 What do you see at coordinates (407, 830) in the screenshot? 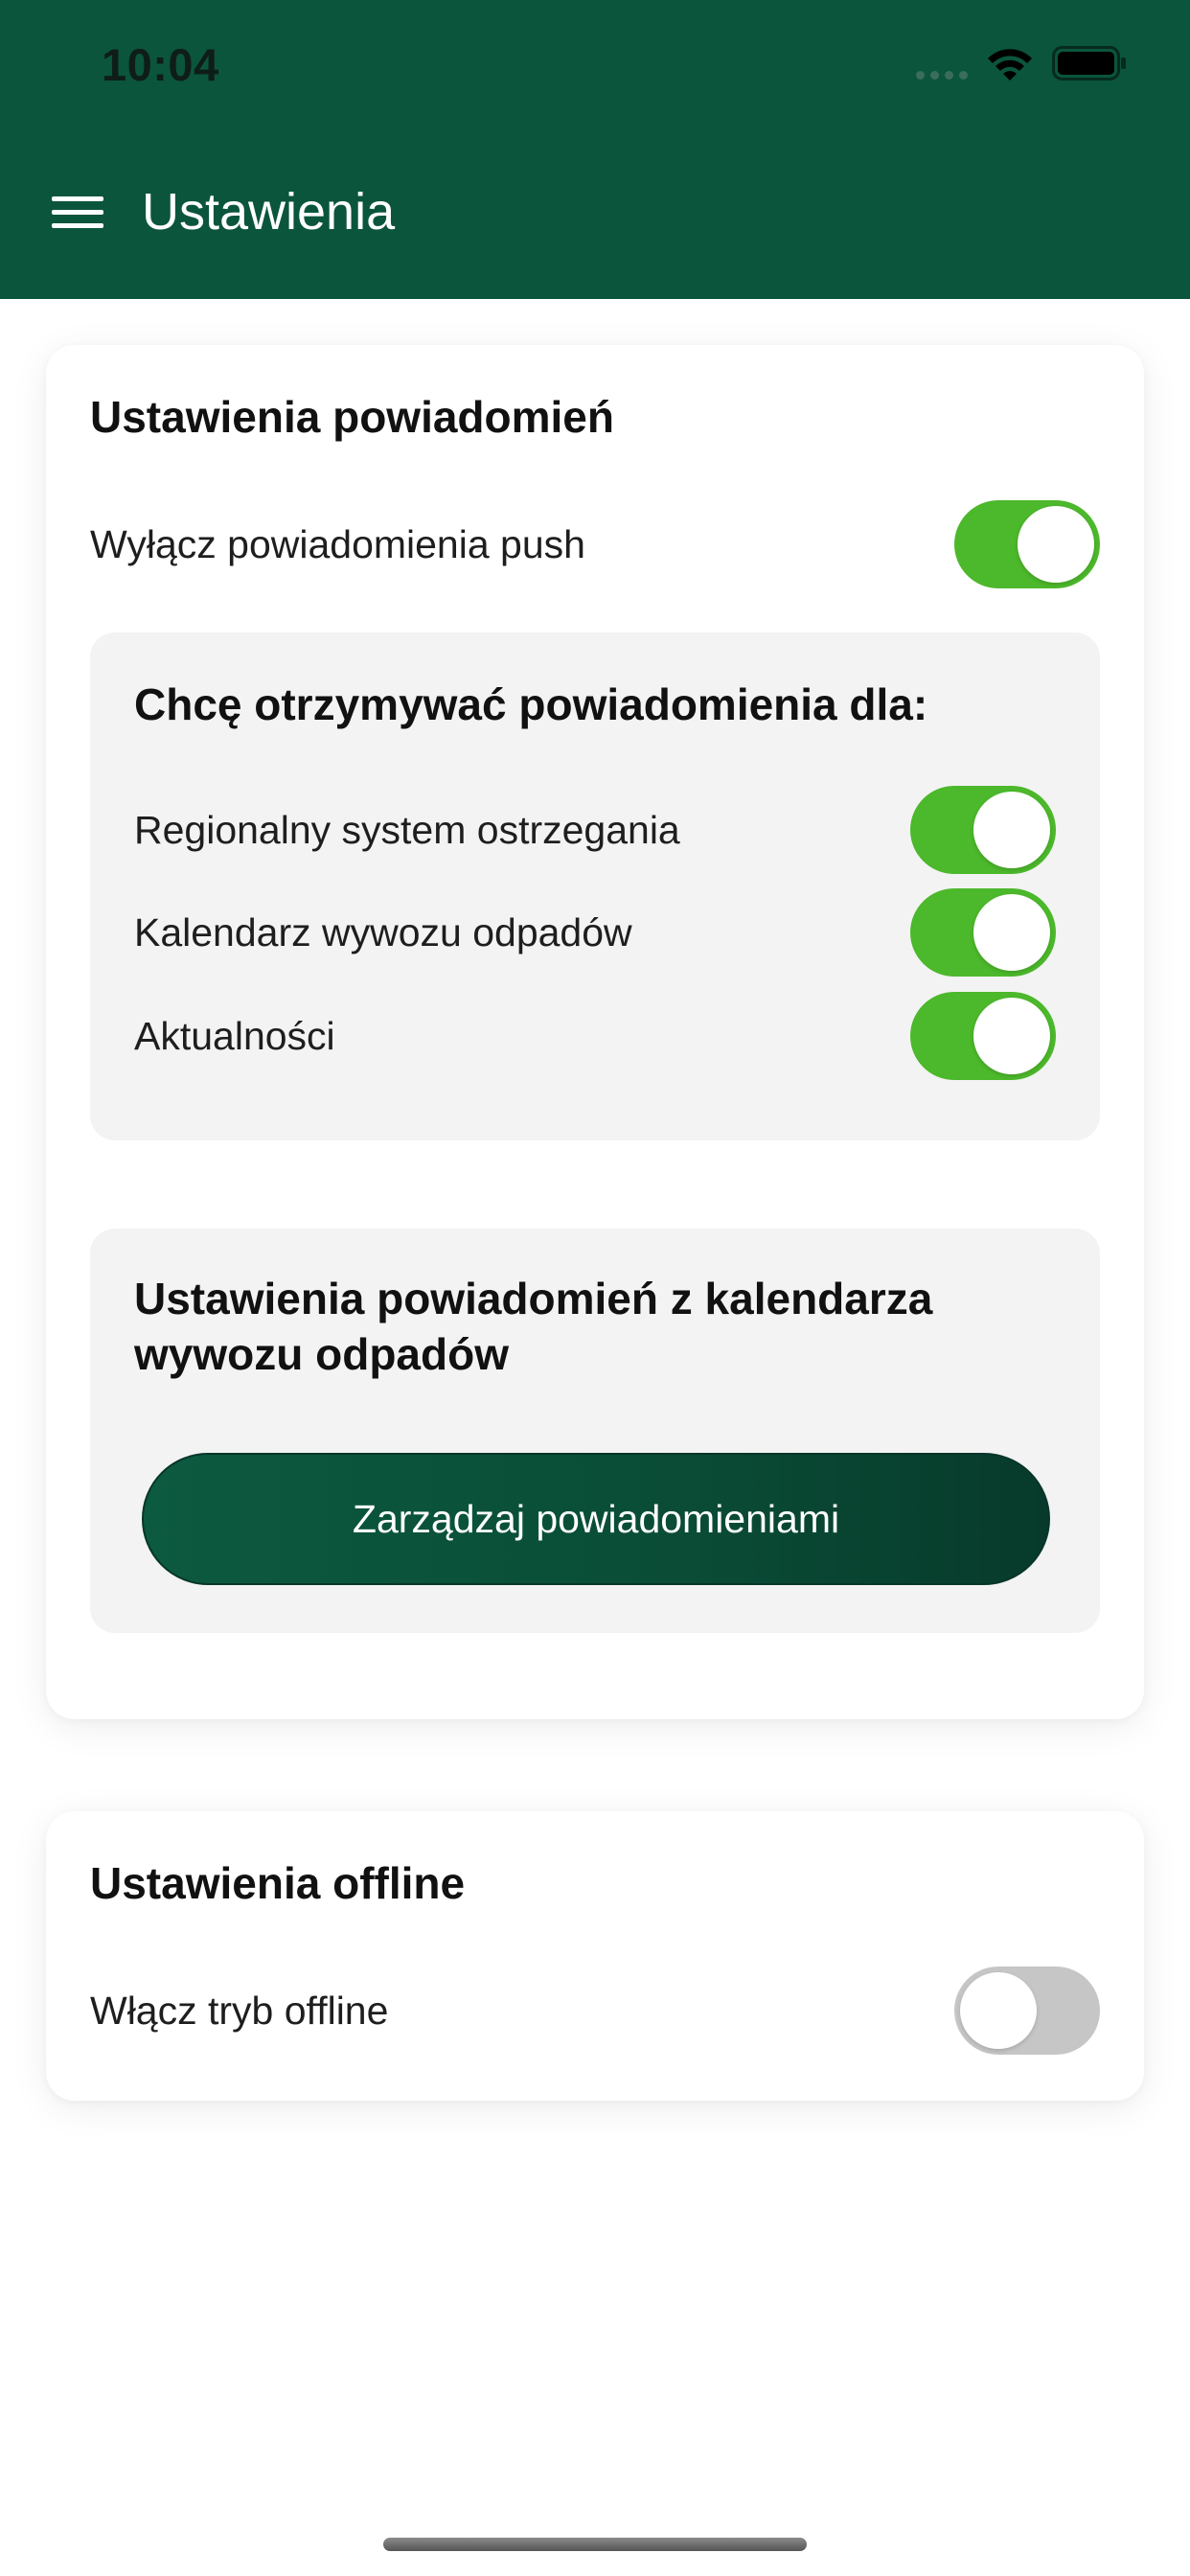
I see `category-label-warning-system: Regionalny system ostrzegania` at bounding box center [407, 830].